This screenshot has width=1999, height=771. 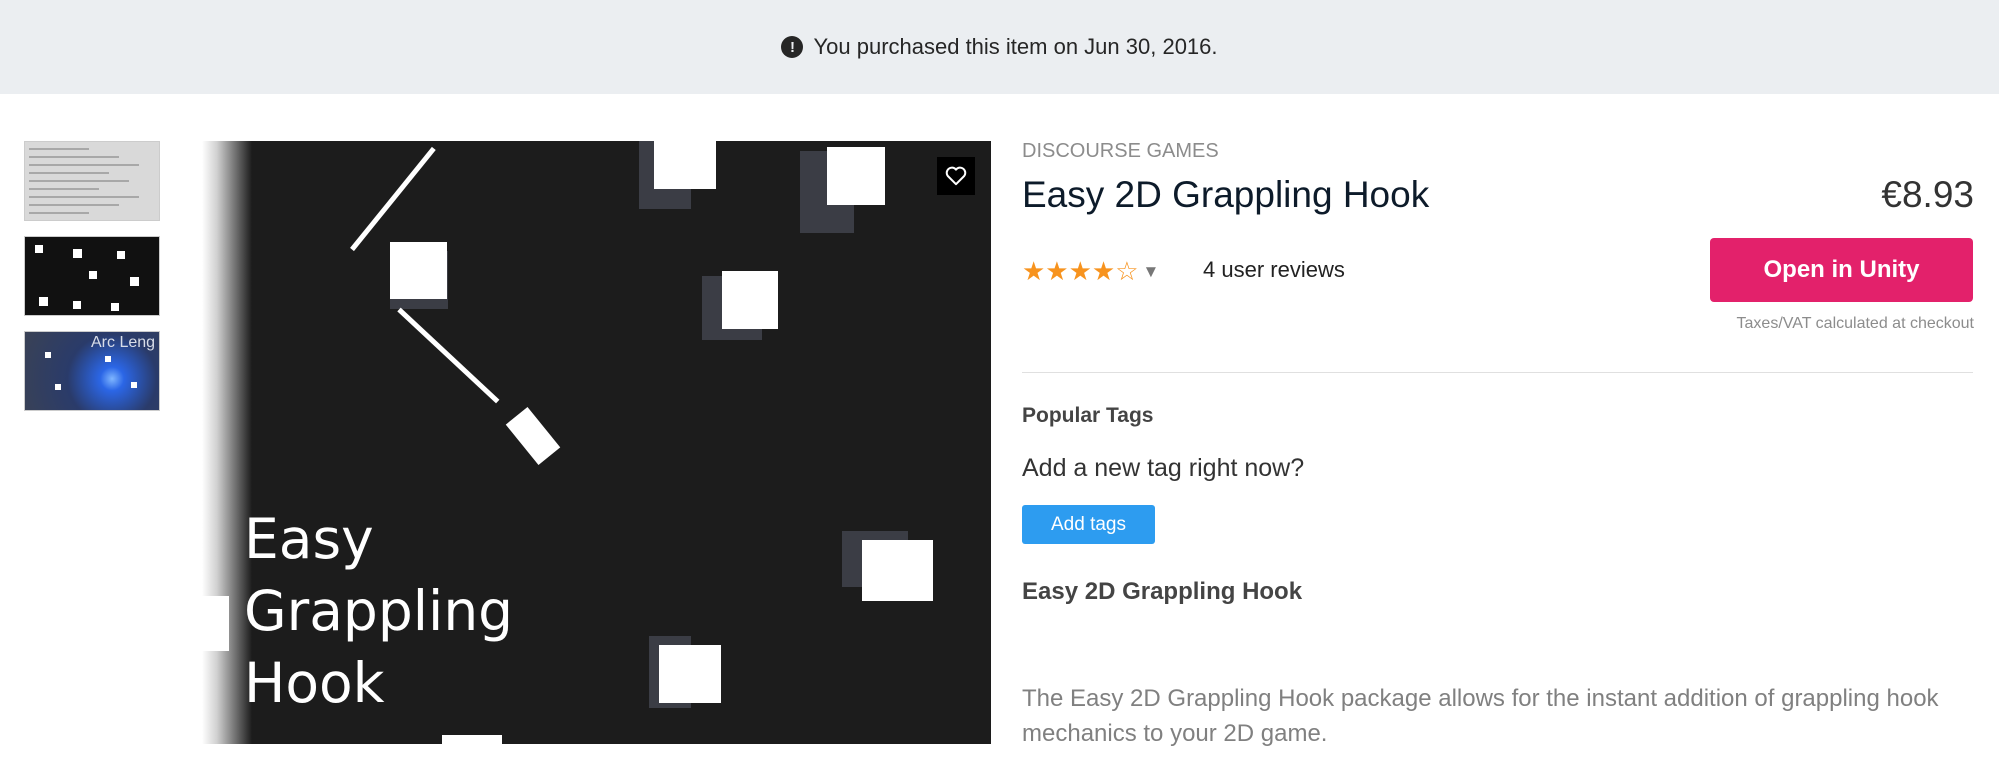 What do you see at coordinates (533, 436) in the screenshot?
I see `grappling-hook` at bounding box center [533, 436].